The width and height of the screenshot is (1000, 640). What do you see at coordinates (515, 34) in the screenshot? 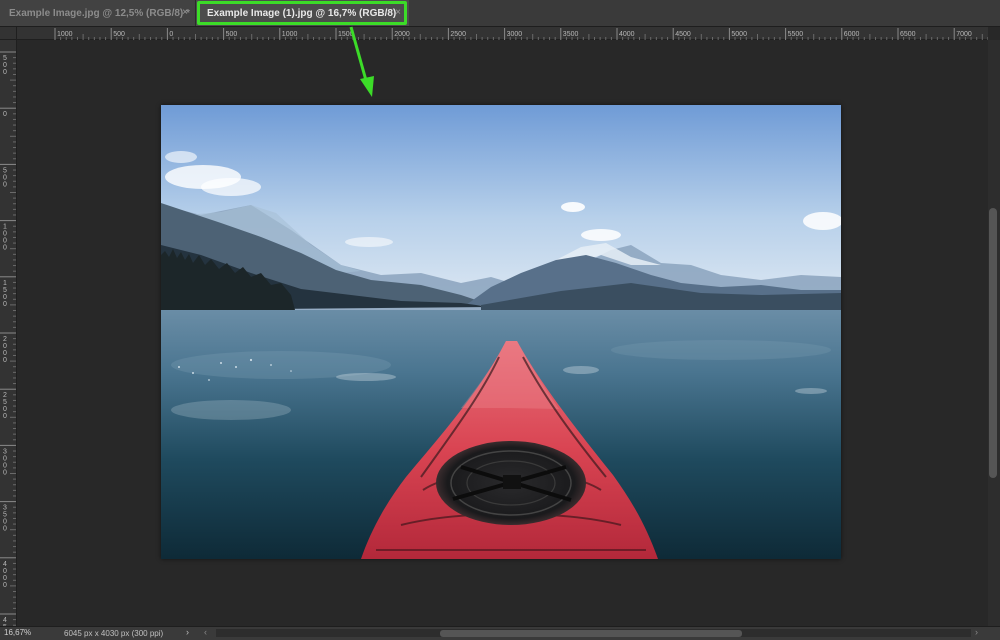
I see `ruler-label: 3000` at bounding box center [515, 34].